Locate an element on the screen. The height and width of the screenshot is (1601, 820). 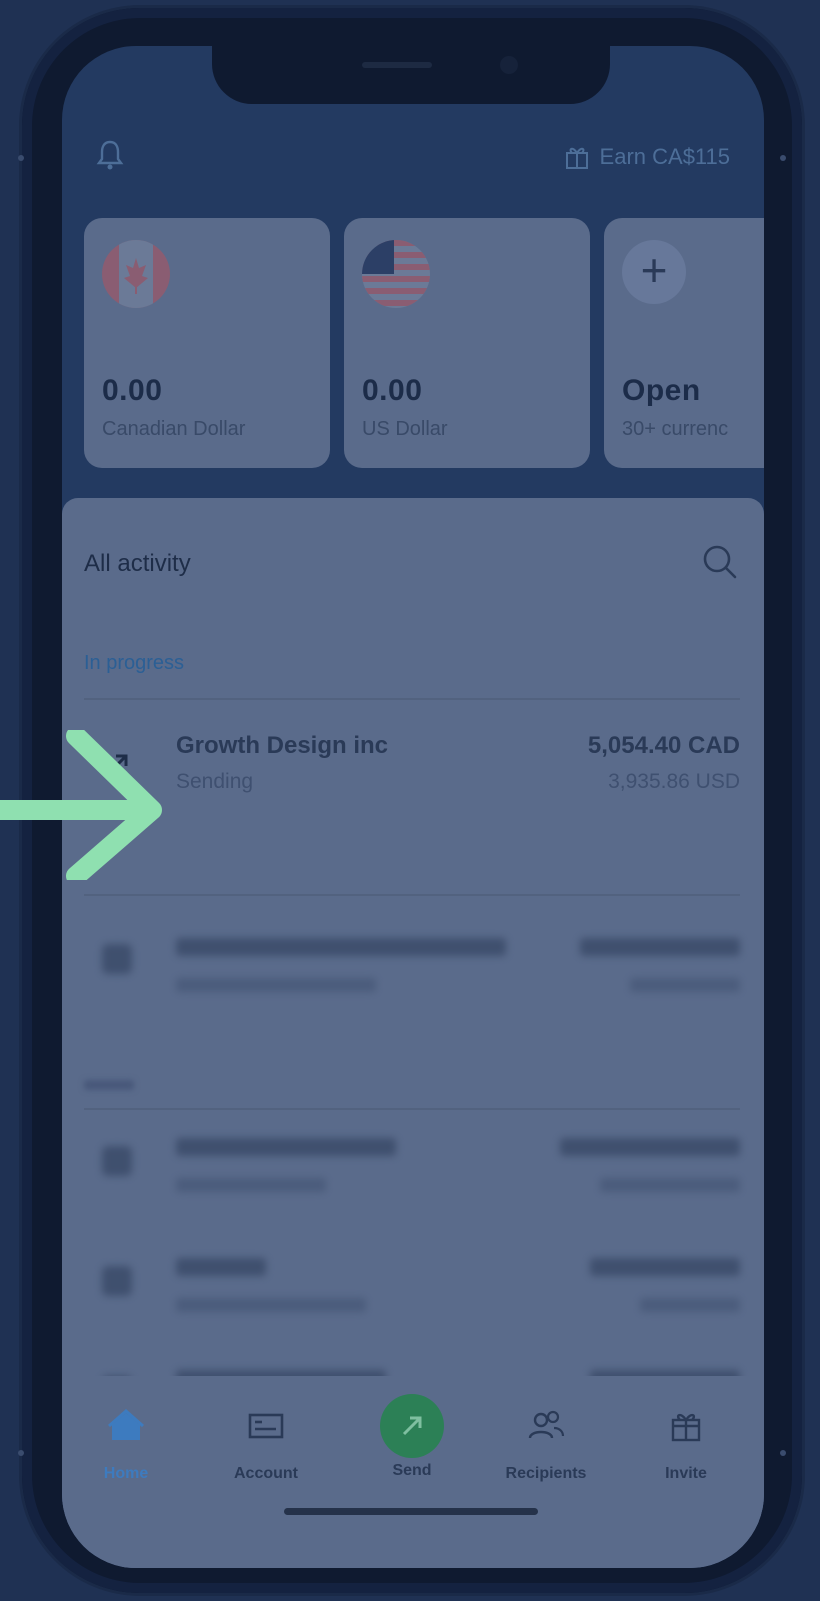
home-icon is located at coordinates (126, 1424).